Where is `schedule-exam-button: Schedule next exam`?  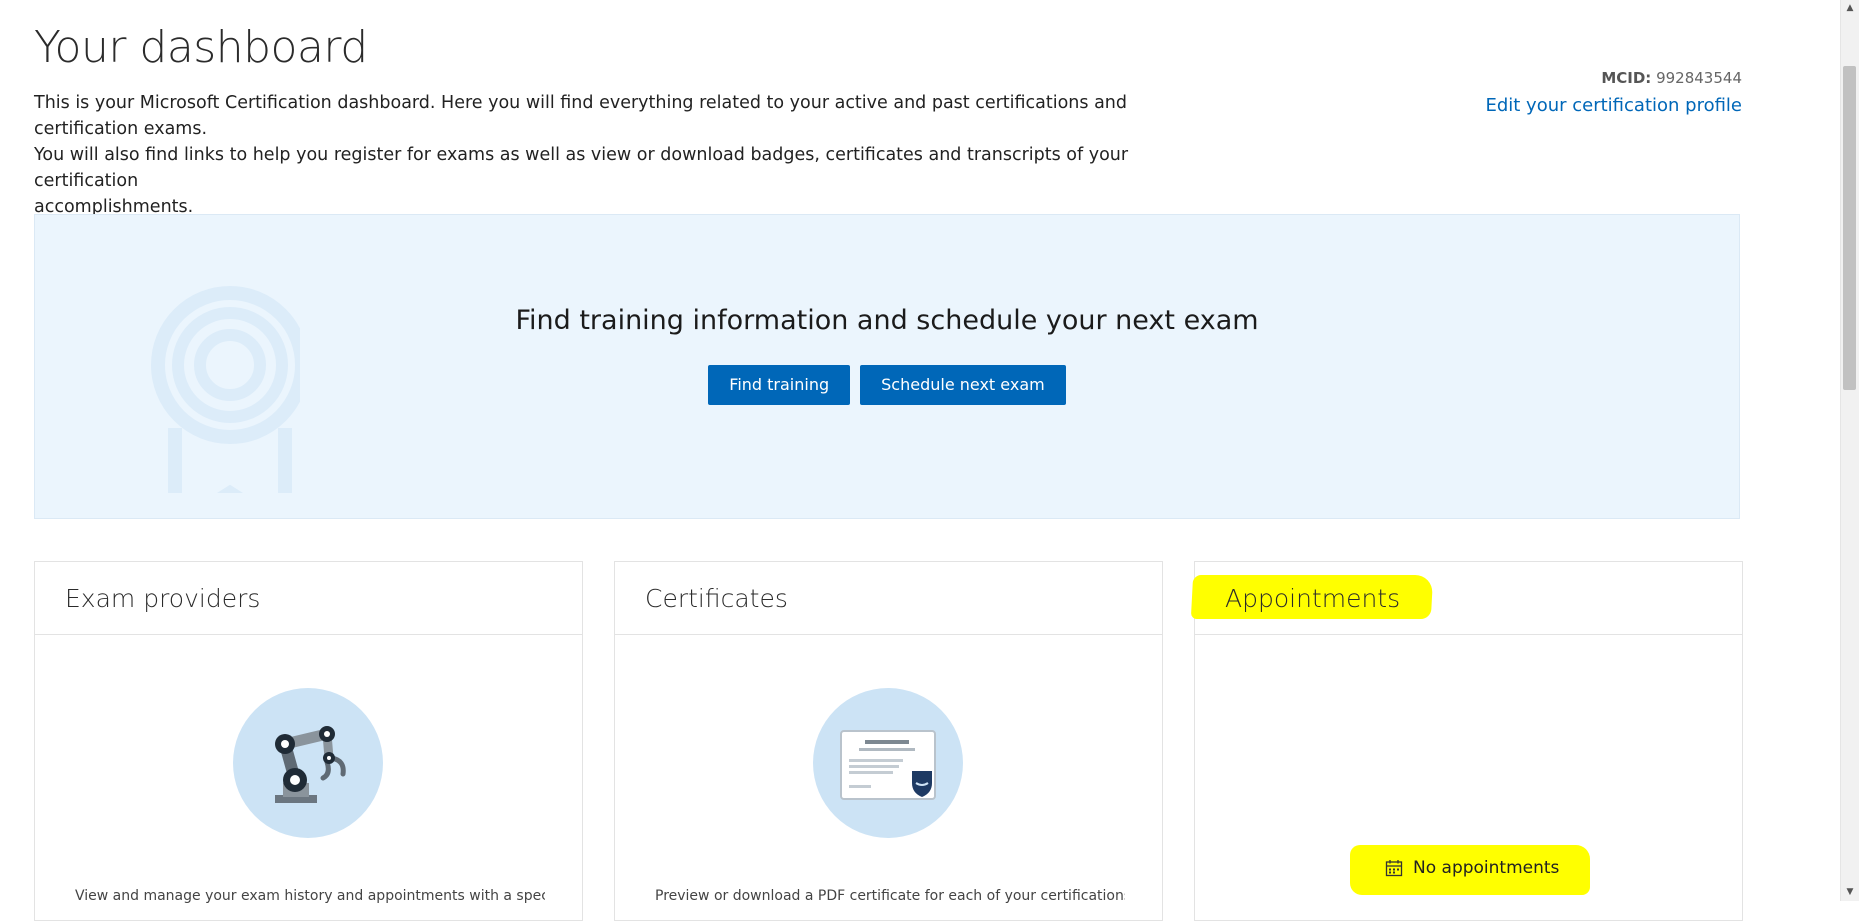
schedule-exam-button: Schedule next exam is located at coordinates (963, 385).